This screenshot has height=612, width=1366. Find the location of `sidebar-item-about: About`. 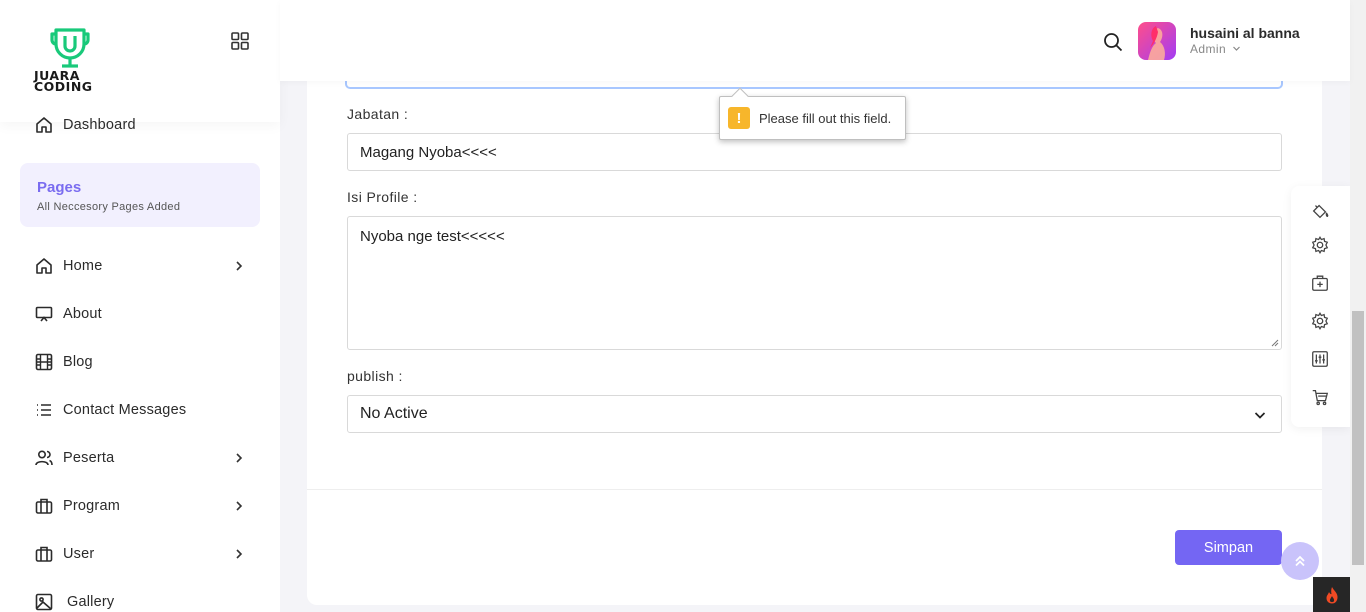

sidebar-item-about: About is located at coordinates (141, 314).